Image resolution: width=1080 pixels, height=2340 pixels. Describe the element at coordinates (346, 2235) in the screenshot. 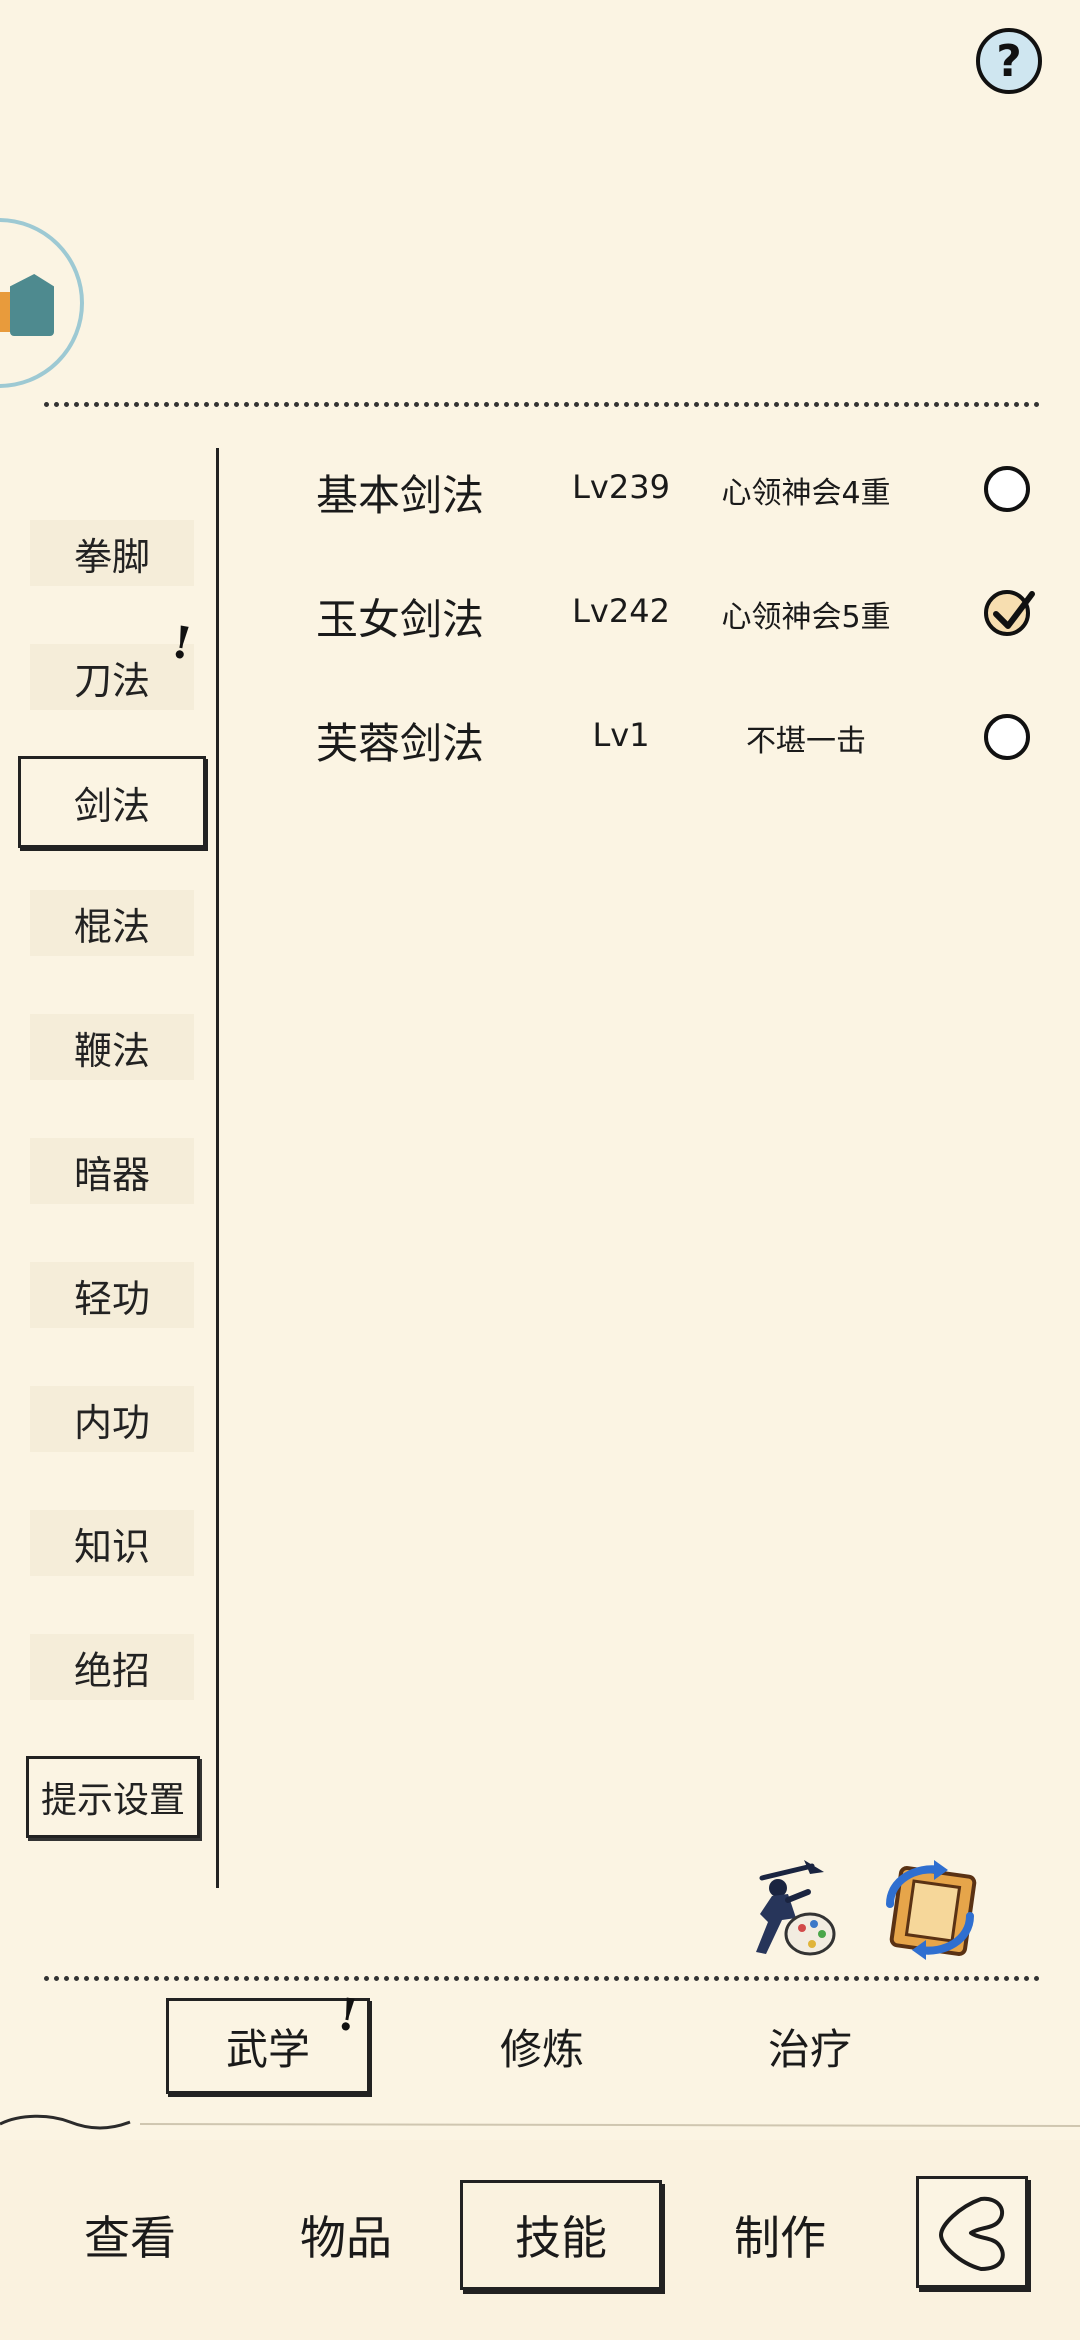

I see `nav-wupin: 物品` at that location.